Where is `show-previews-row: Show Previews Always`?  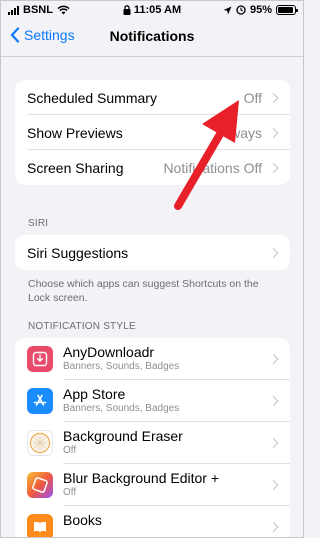
show-previews-row: Show Previews Always is located at coordinates (152, 132).